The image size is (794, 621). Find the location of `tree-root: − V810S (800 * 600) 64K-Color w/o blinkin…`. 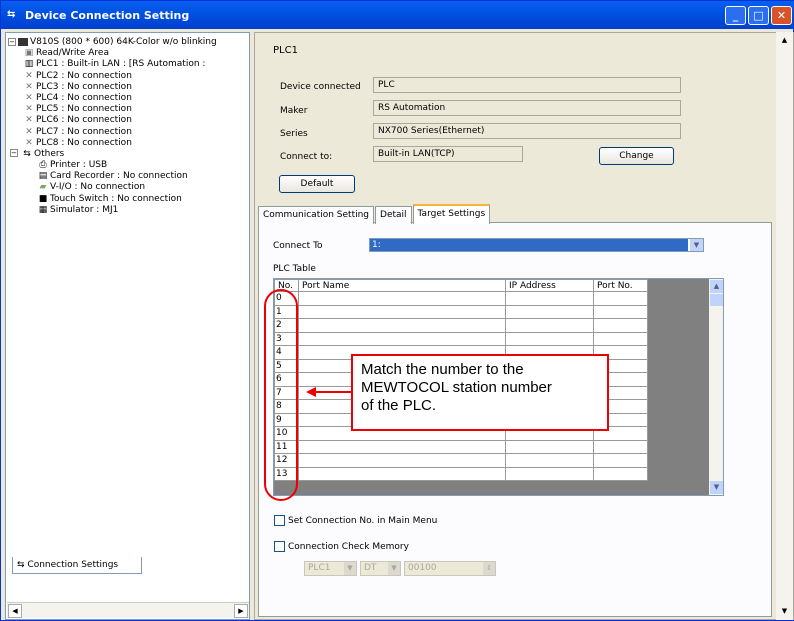

tree-root: − V810S (800 * 600) 64K-Color w/o blinkin… is located at coordinates (129, 42).